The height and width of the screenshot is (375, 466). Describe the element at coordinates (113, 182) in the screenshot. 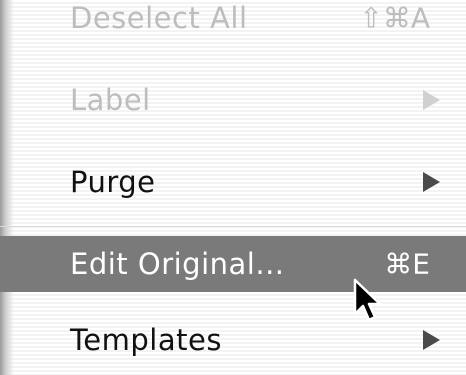

I see `menu-item-label: Purge` at that location.